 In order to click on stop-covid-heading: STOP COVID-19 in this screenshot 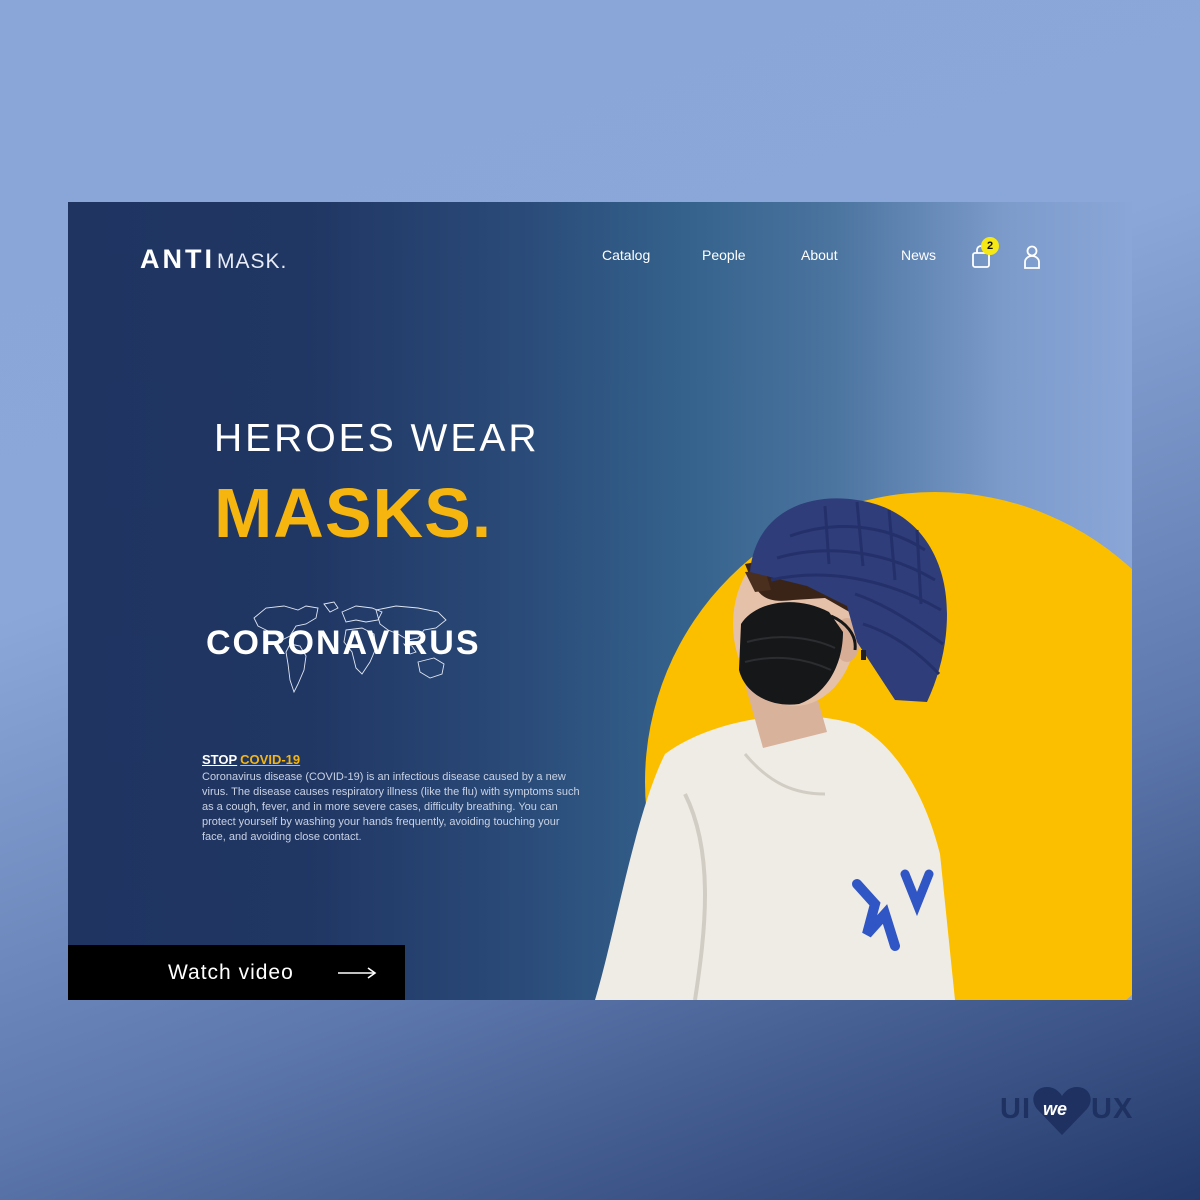, I will do `click(251, 759)`.